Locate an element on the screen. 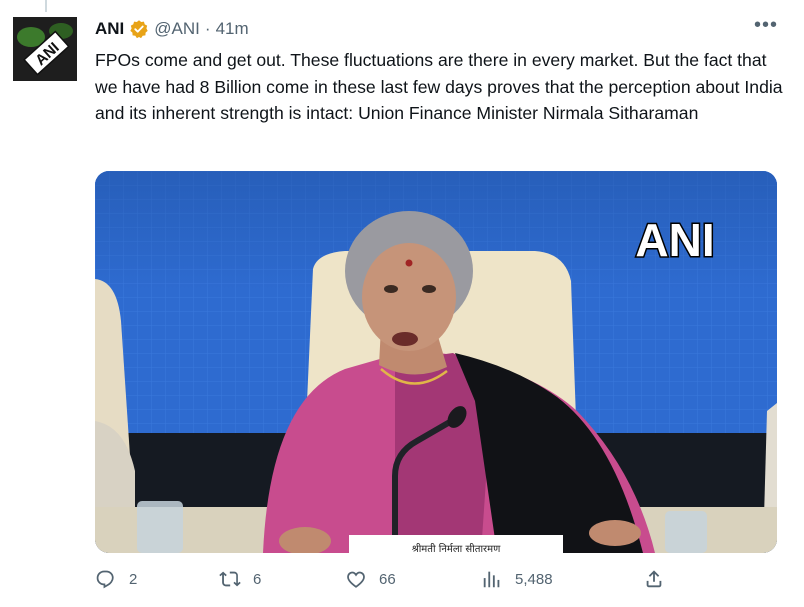  tweet-header: ANI @ANI · 41m is located at coordinates (172, 29).